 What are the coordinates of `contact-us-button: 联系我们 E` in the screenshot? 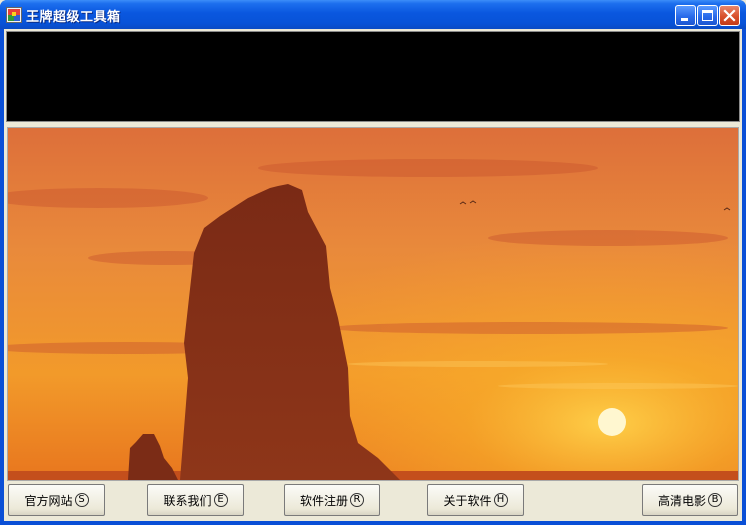 It's located at (195, 500).